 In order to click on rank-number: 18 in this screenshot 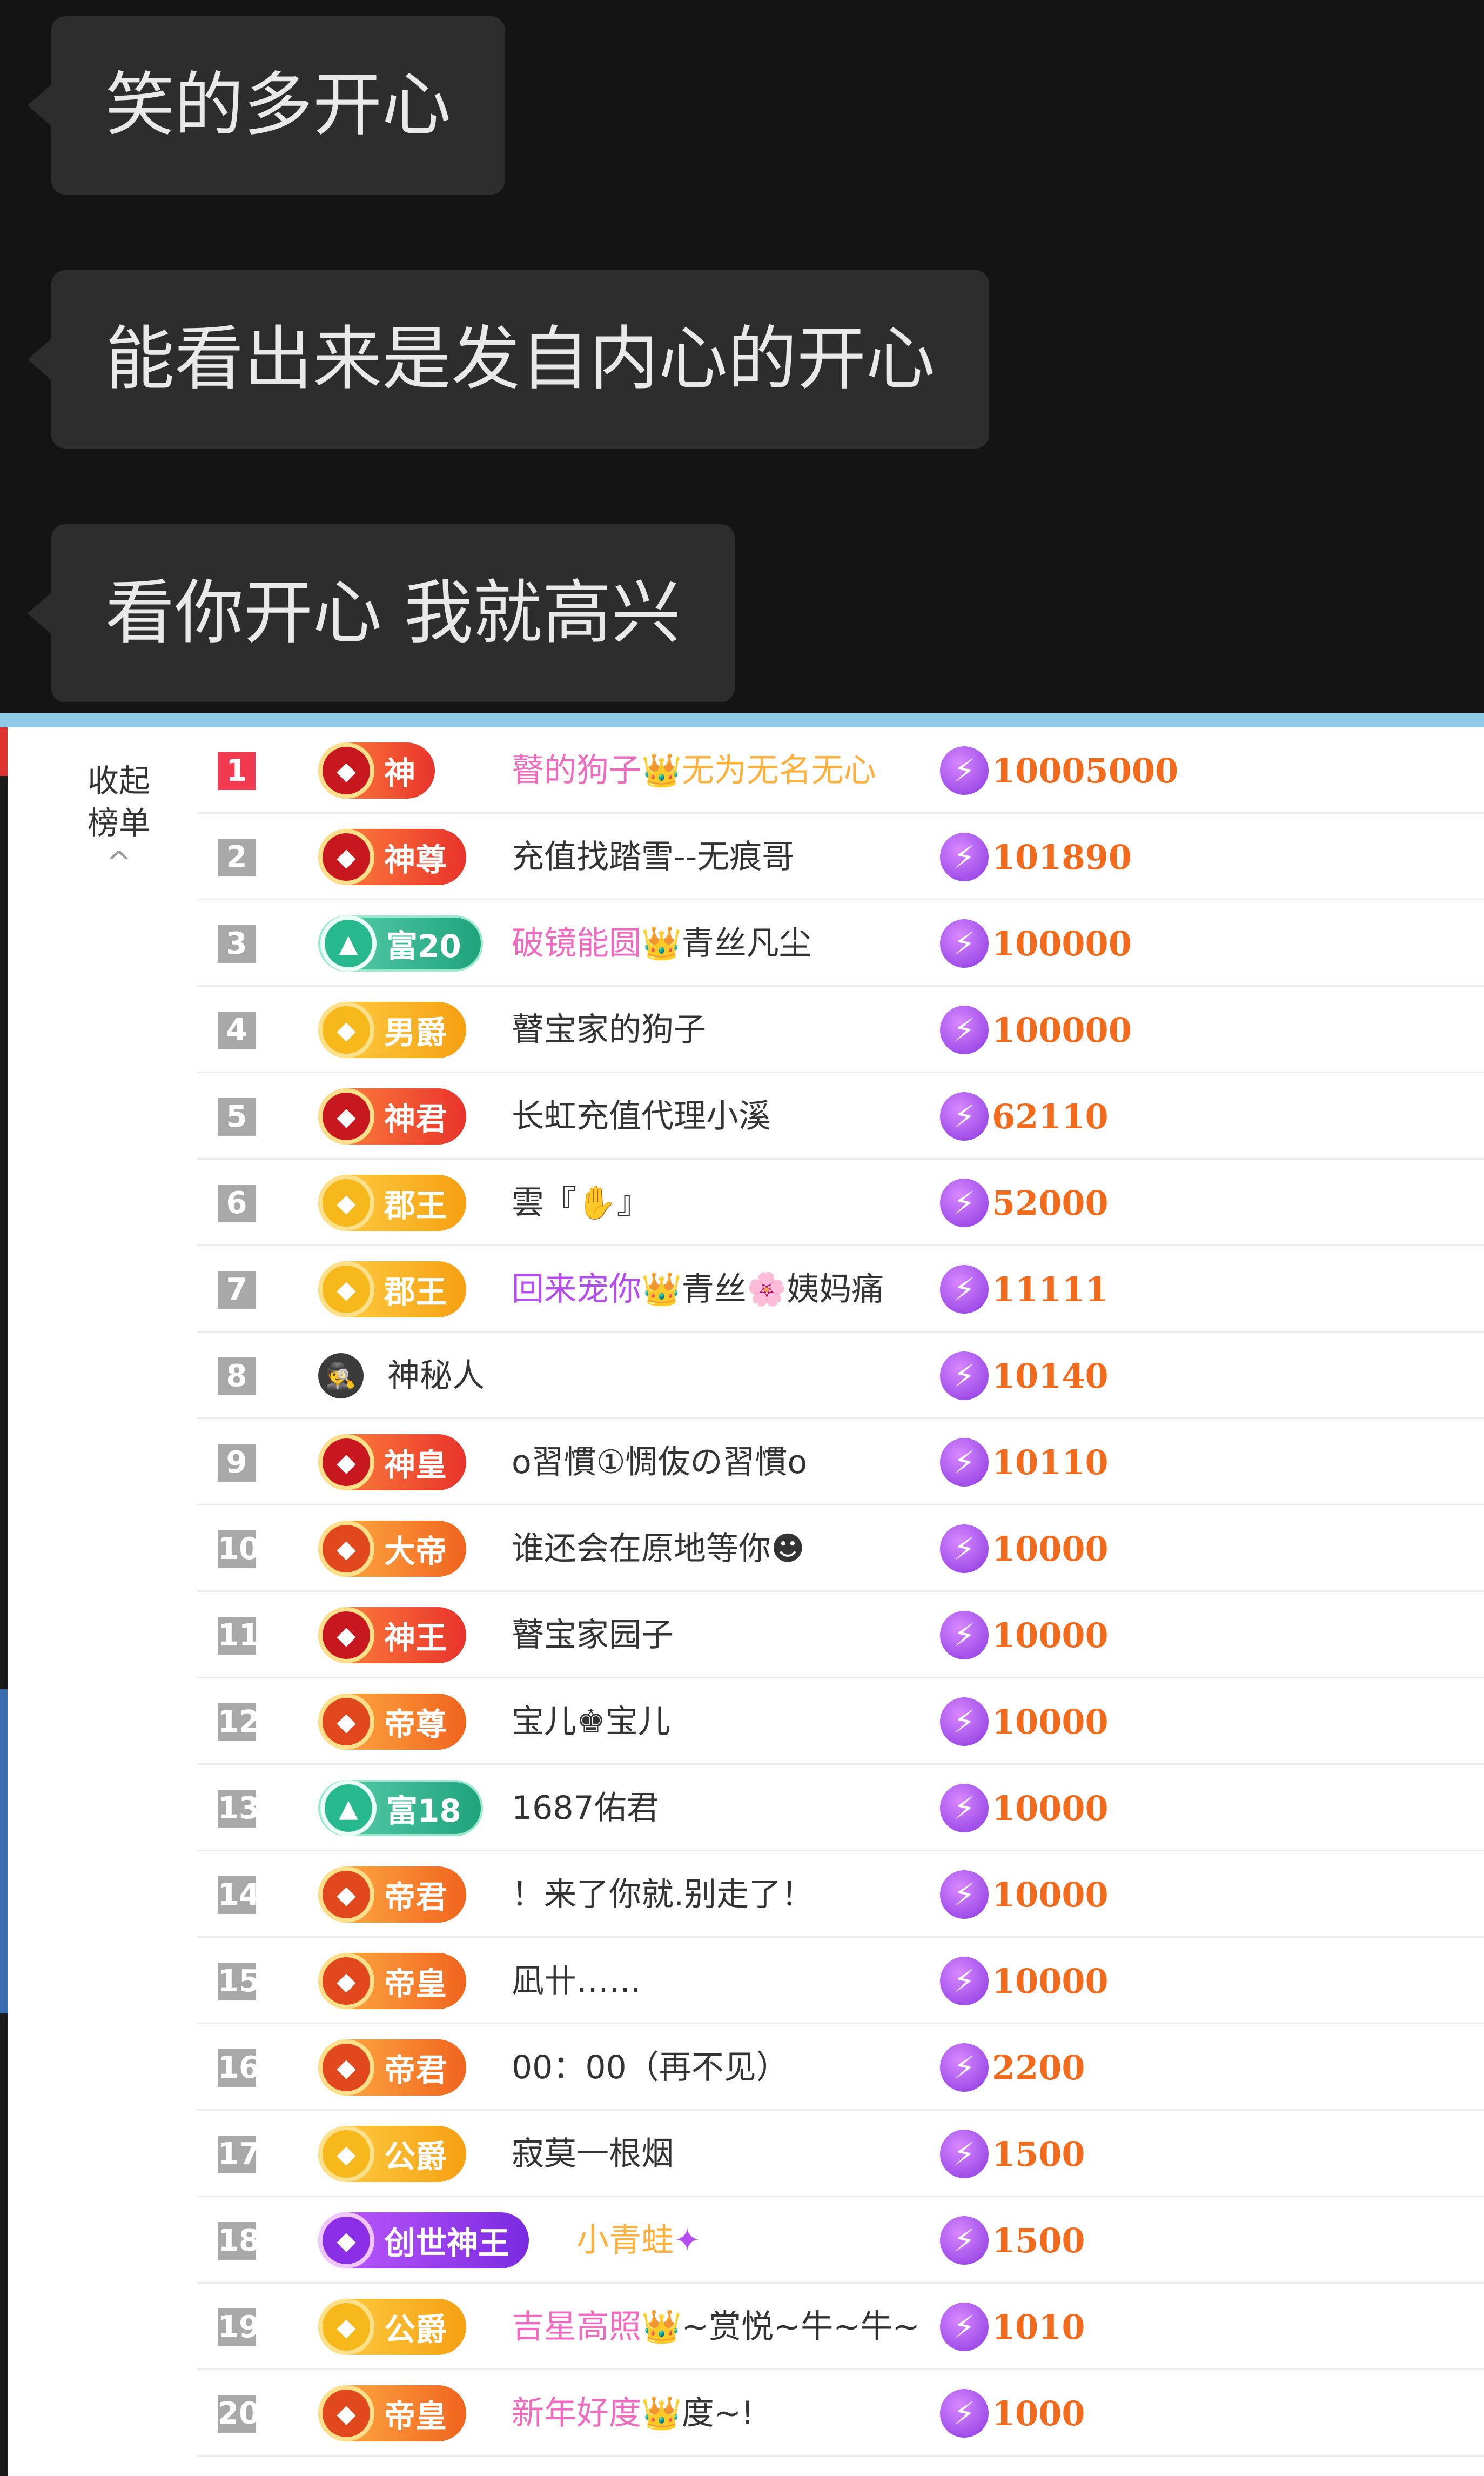, I will do `click(239, 2241)`.